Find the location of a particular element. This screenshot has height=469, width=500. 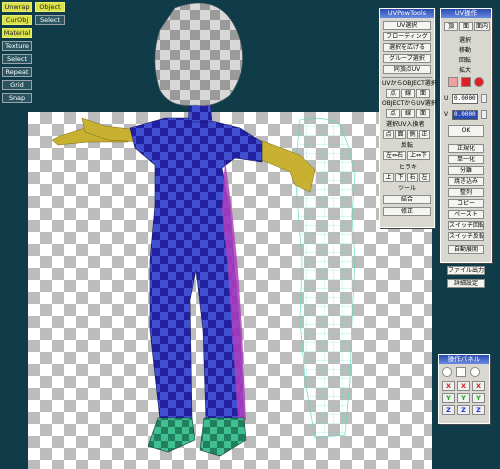

align-down-button: 下 is located at coordinates (400, 177).